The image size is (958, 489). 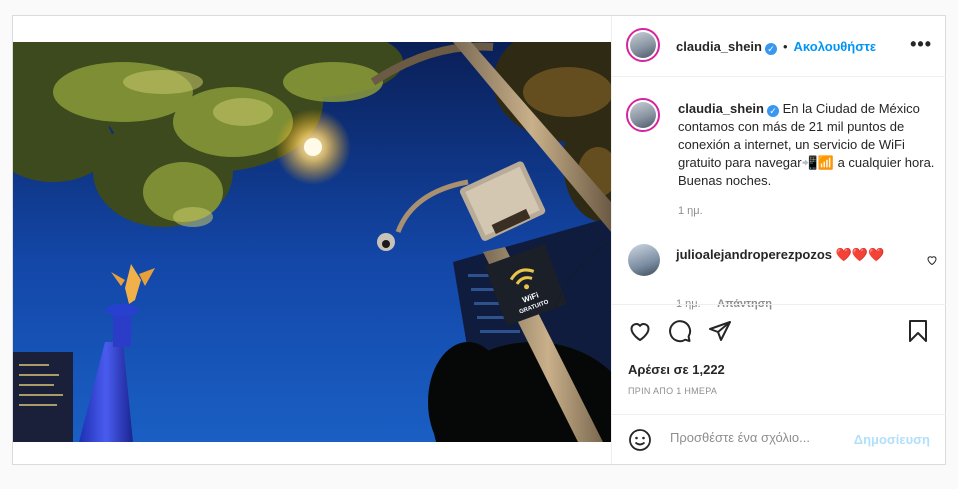 What do you see at coordinates (640, 440) in the screenshot?
I see `emoji-icon` at bounding box center [640, 440].